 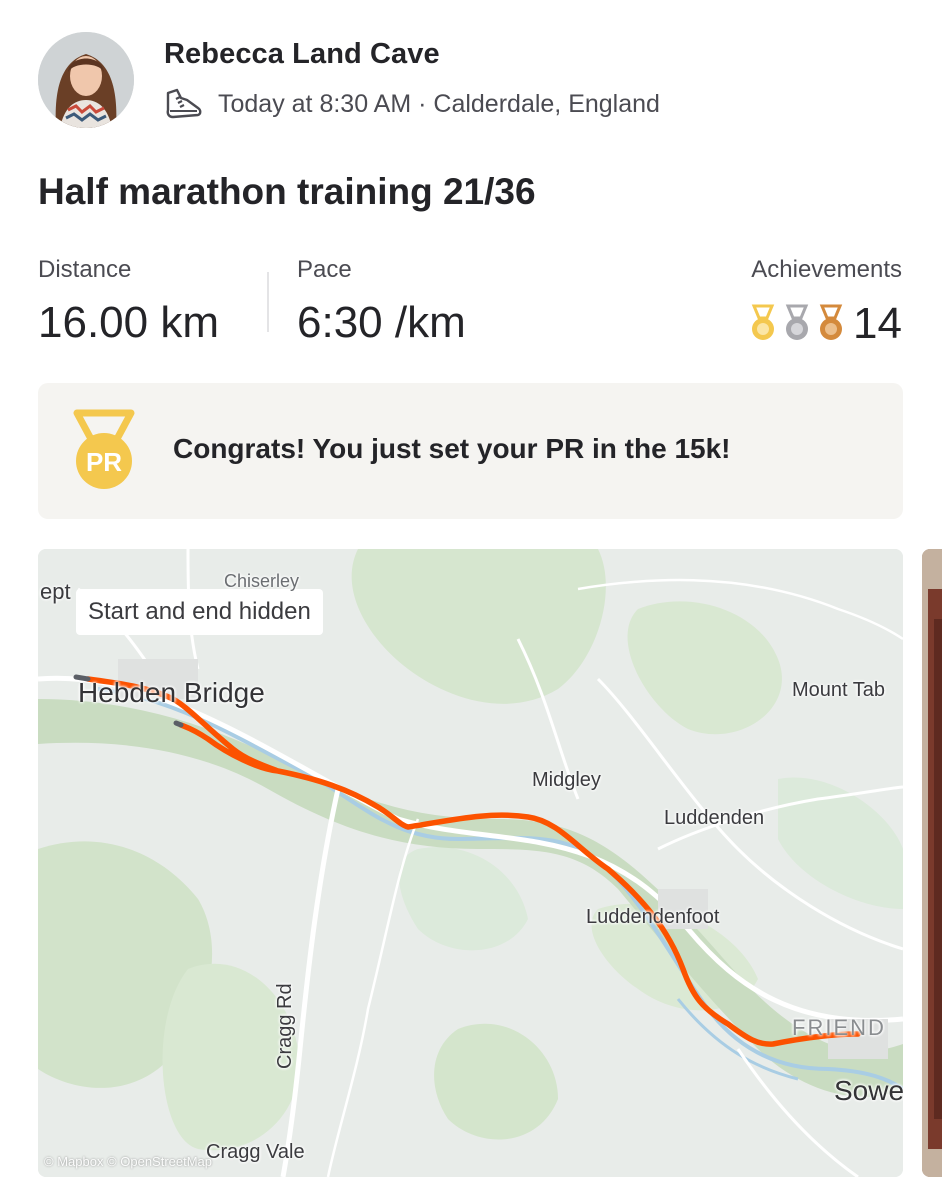 I want to click on stat-divider, so click(x=268, y=302).